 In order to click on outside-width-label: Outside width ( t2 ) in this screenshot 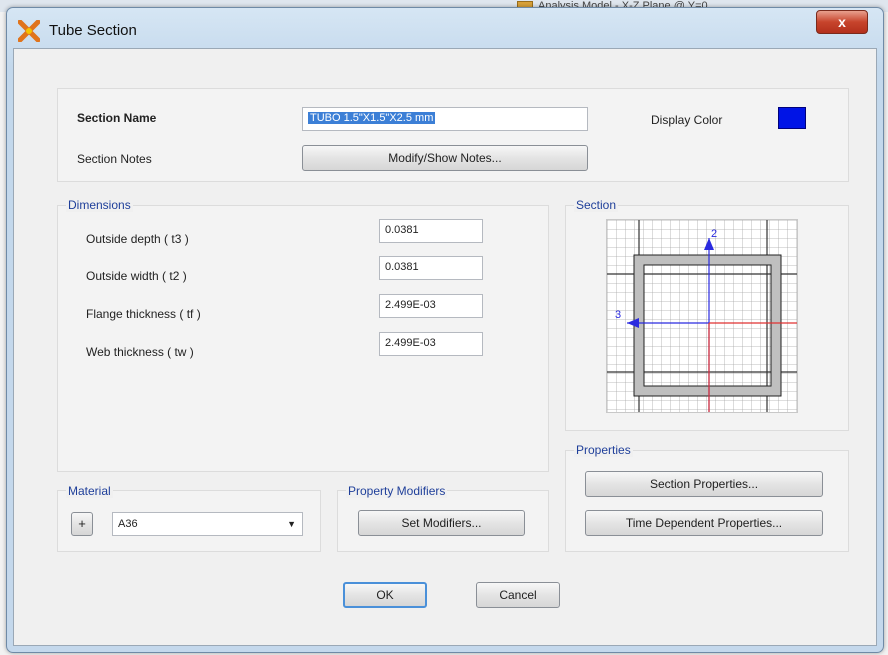, I will do `click(136, 276)`.